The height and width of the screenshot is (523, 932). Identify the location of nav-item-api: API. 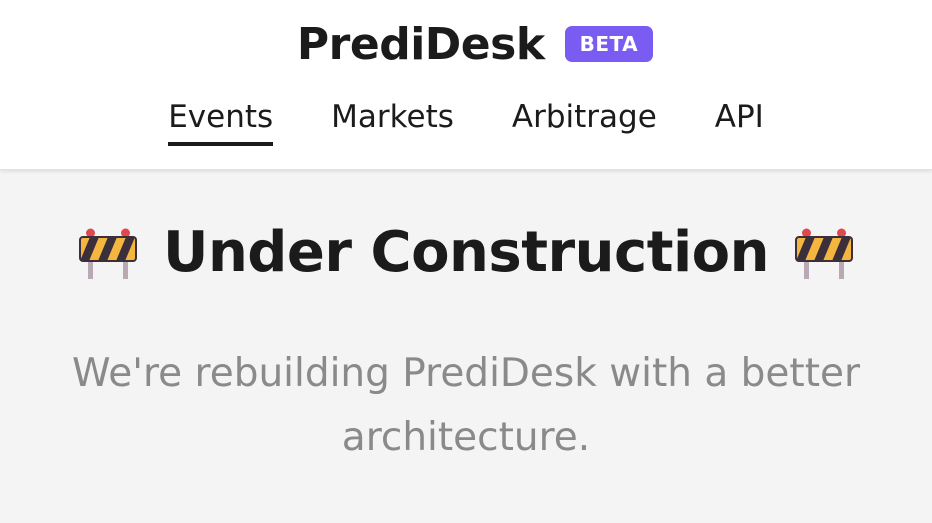
(739, 123).